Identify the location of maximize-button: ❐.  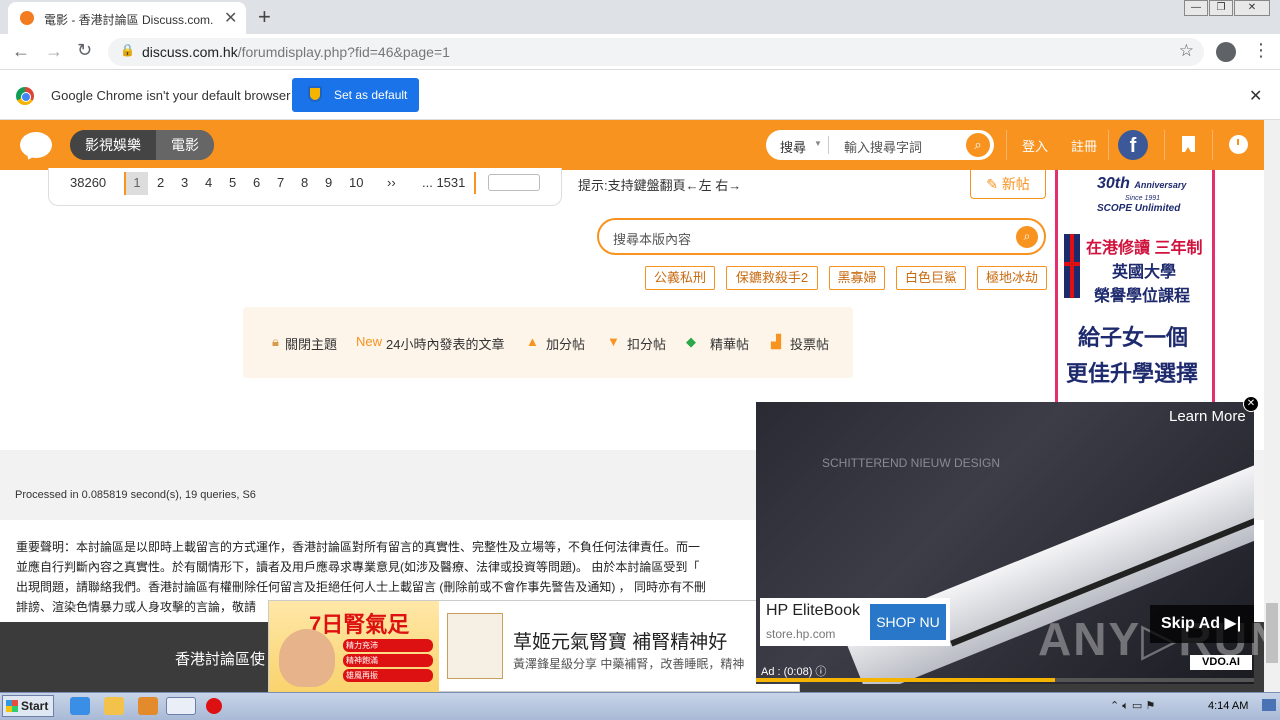
(1221, 8).